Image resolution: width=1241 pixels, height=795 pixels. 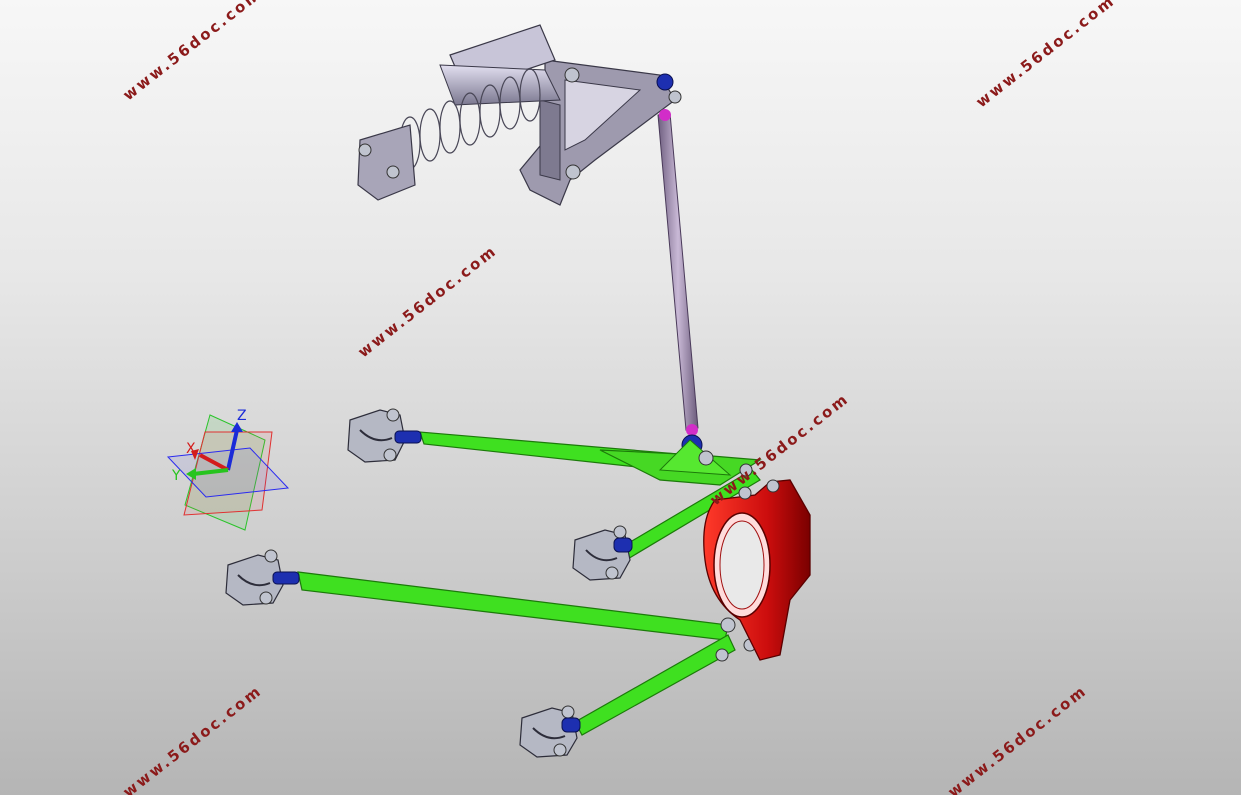 What do you see at coordinates (191, 449) in the screenshot?
I see `axis-label-x: X` at bounding box center [191, 449].